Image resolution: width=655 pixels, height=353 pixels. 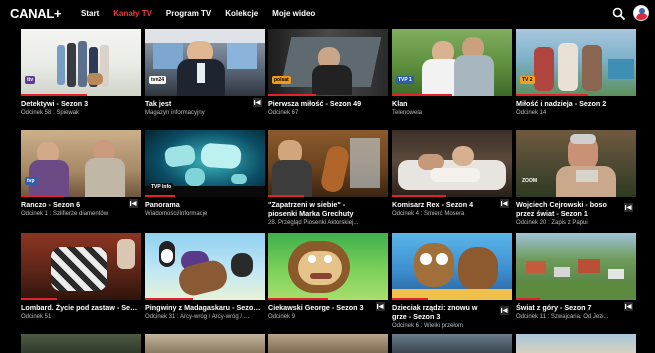 What do you see at coordinates (281, 80) in the screenshot?
I see `channel-logo: polsat` at bounding box center [281, 80].